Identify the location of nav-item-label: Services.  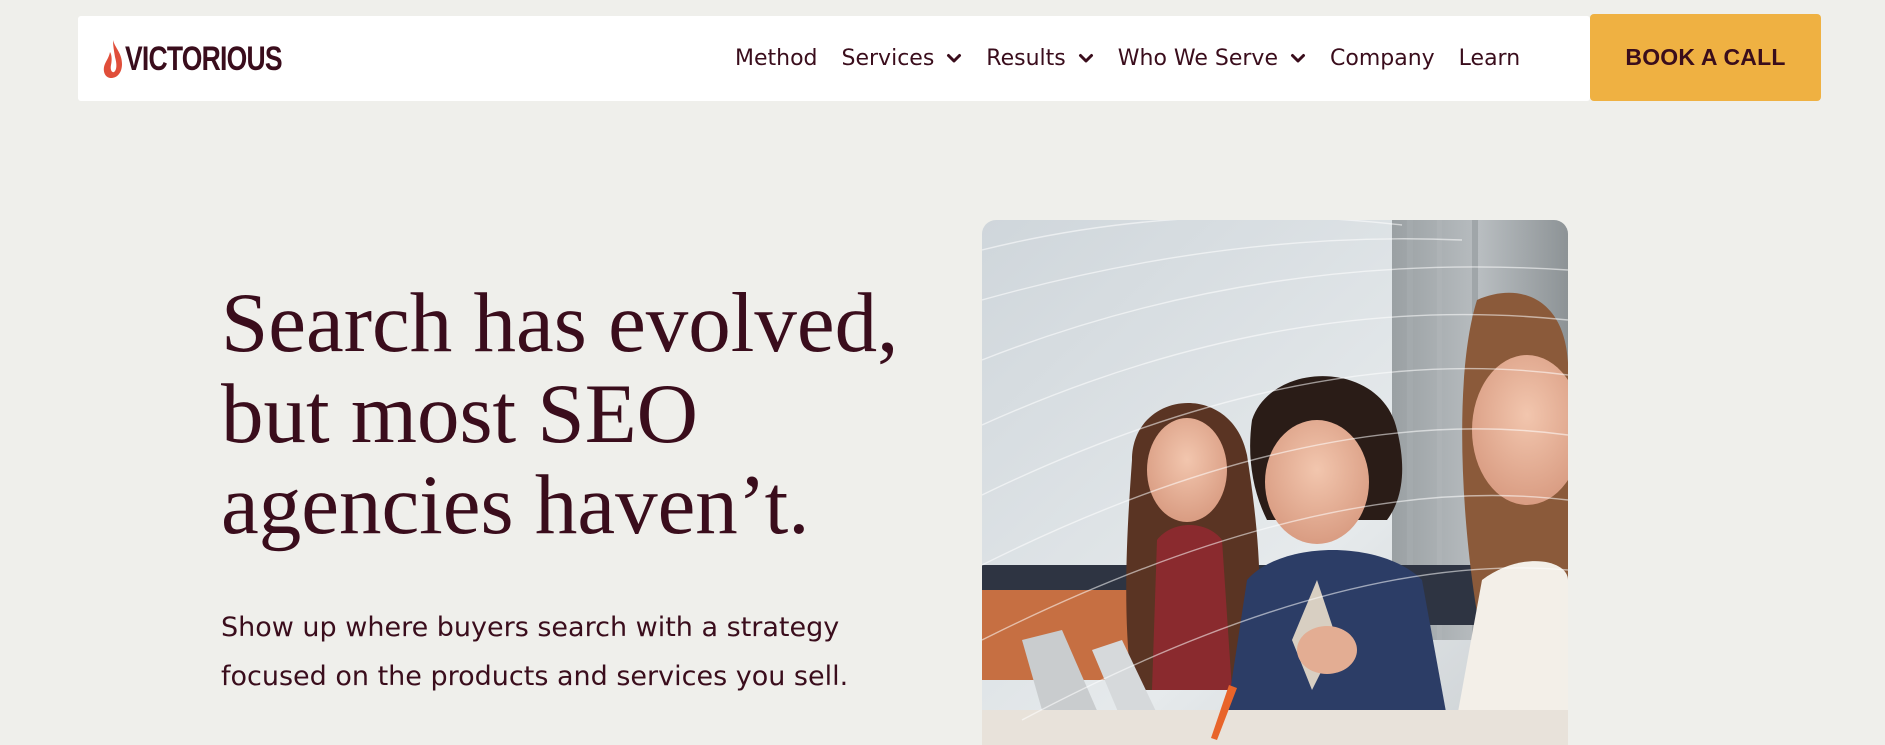
(888, 58).